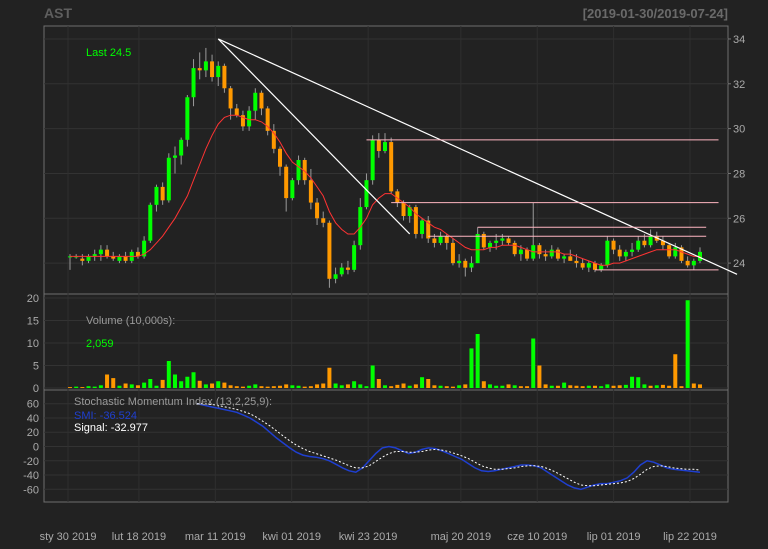 Image resolution: width=768 pixels, height=549 pixels. Describe the element at coordinates (739, 40) in the screenshot. I see `price-y-tick: 34` at that location.